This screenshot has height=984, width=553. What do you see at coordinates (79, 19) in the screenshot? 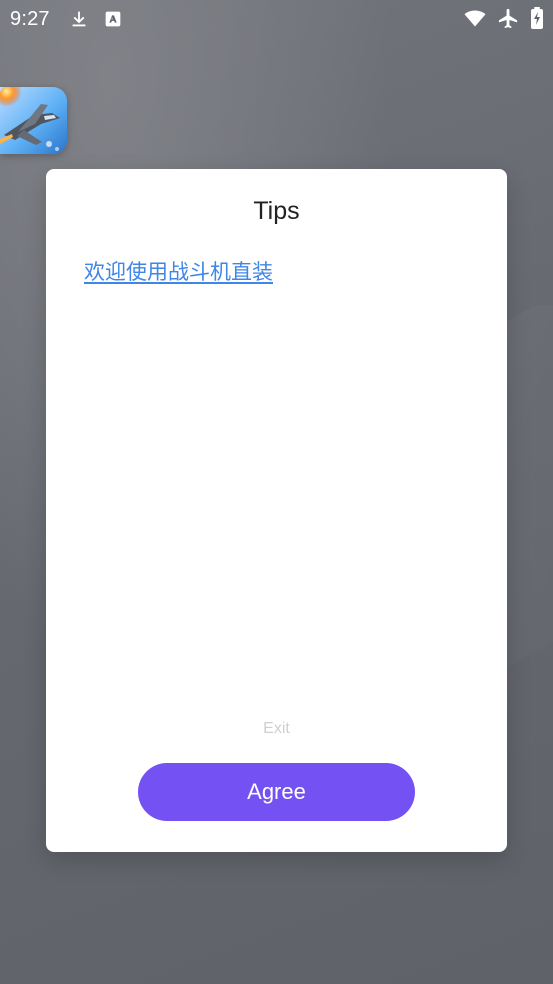
I see `download-icon` at bounding box center [79, 19].